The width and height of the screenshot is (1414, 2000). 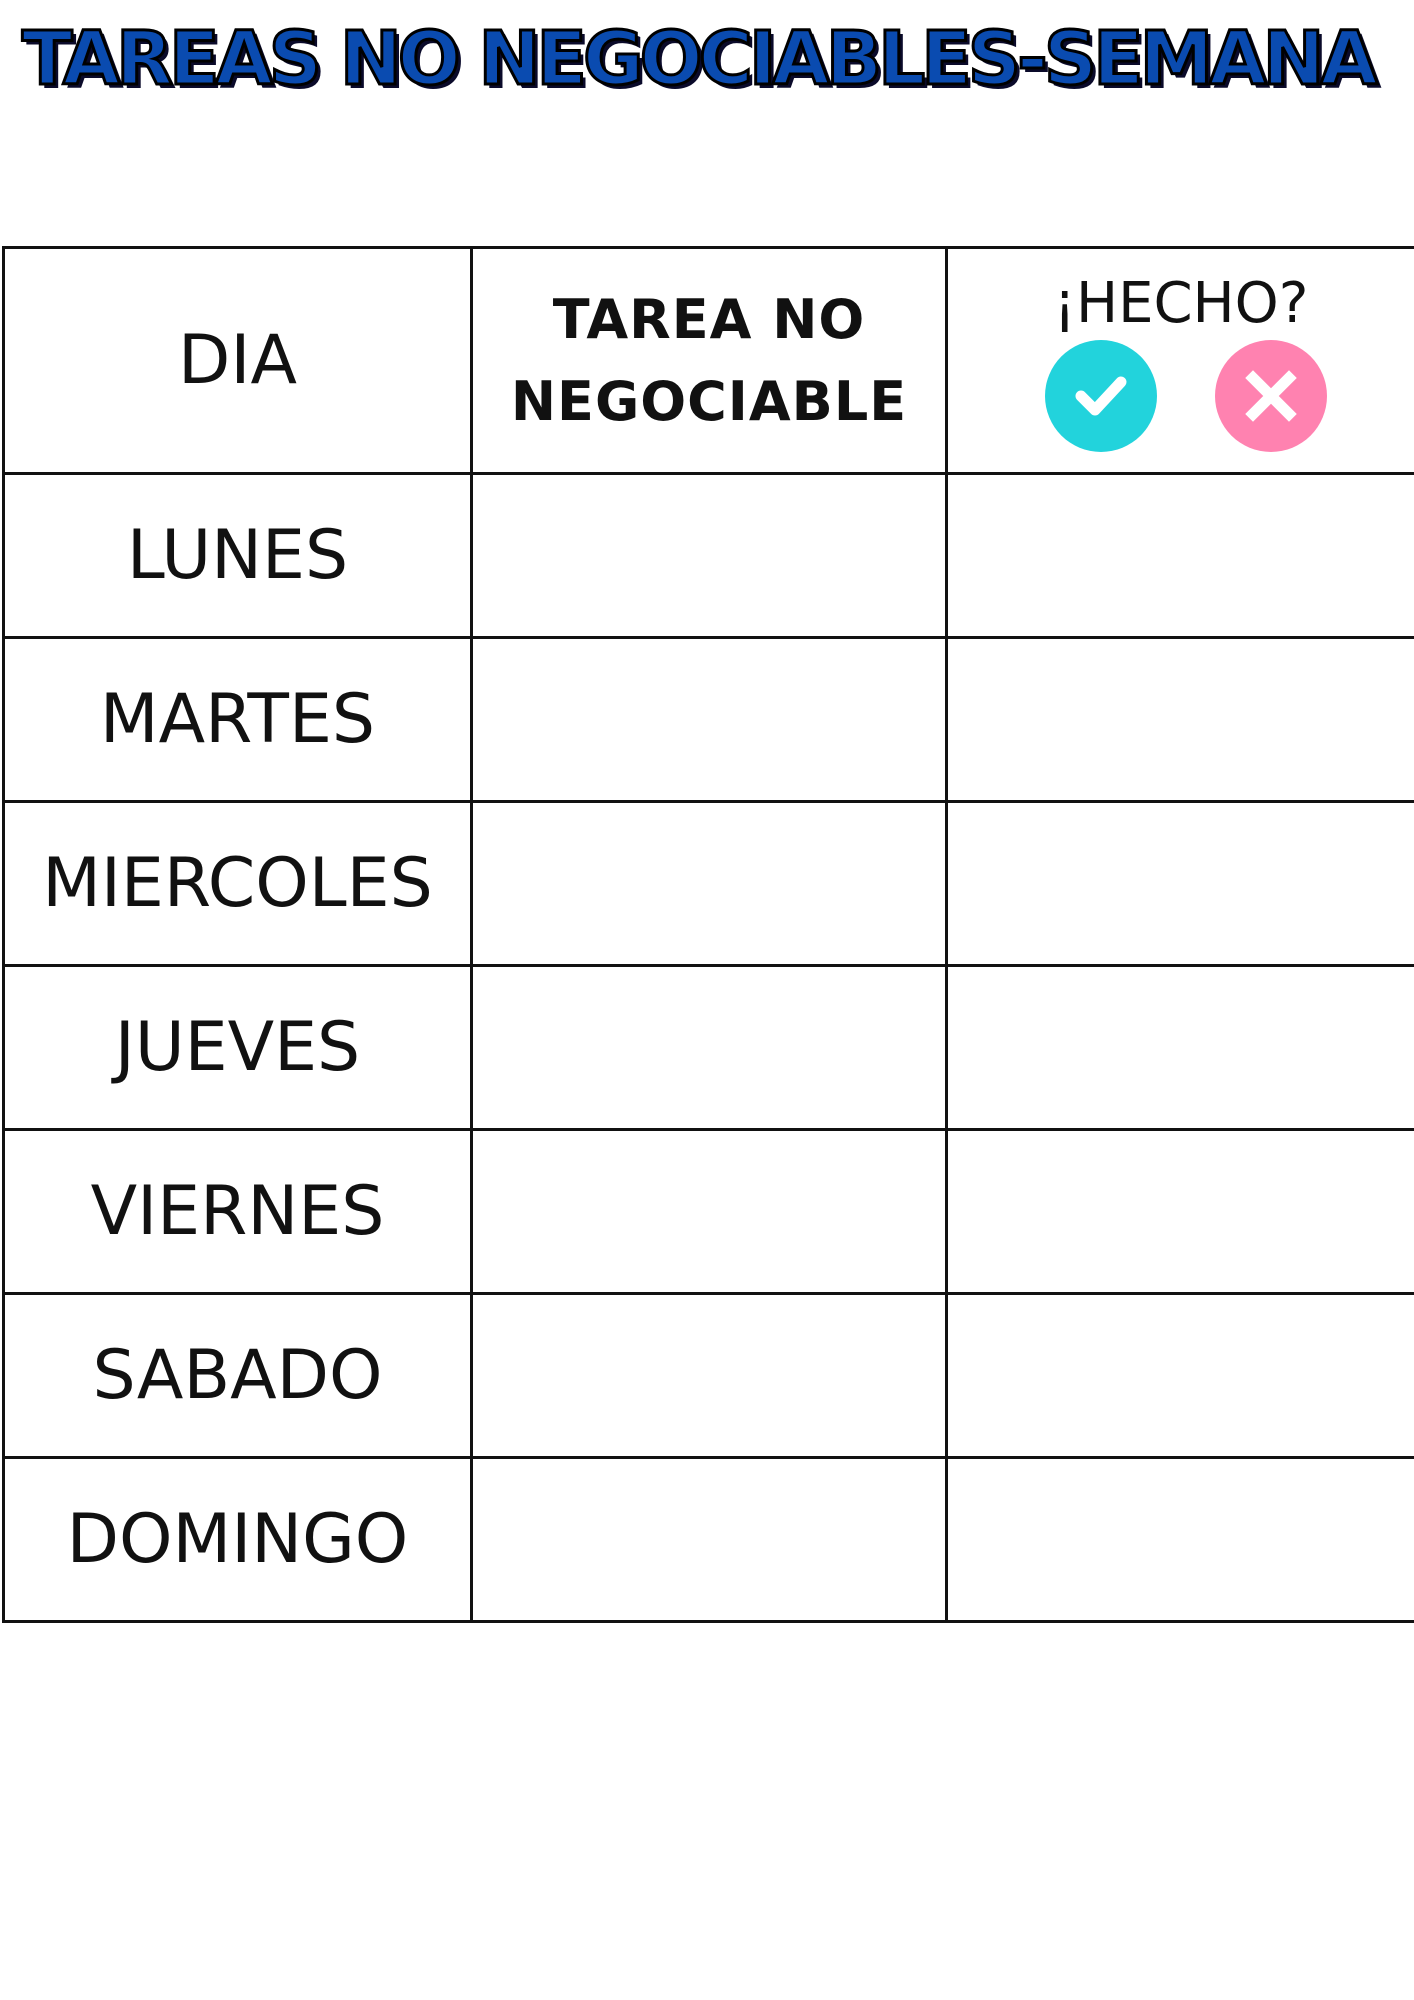 I want to click on column-header-task-line1: TAREA NO, so click(x=709, y=319).